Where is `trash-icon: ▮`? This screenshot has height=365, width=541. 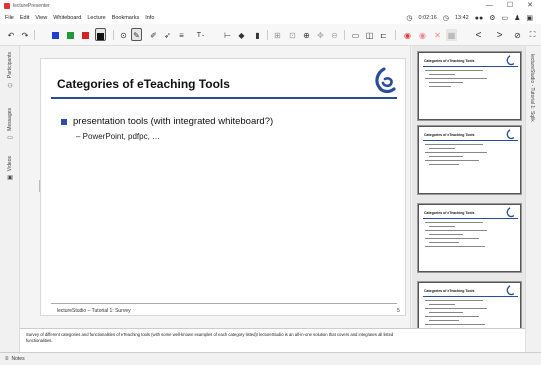
trash-icon: ▮ is located at coordinates (257, 35).